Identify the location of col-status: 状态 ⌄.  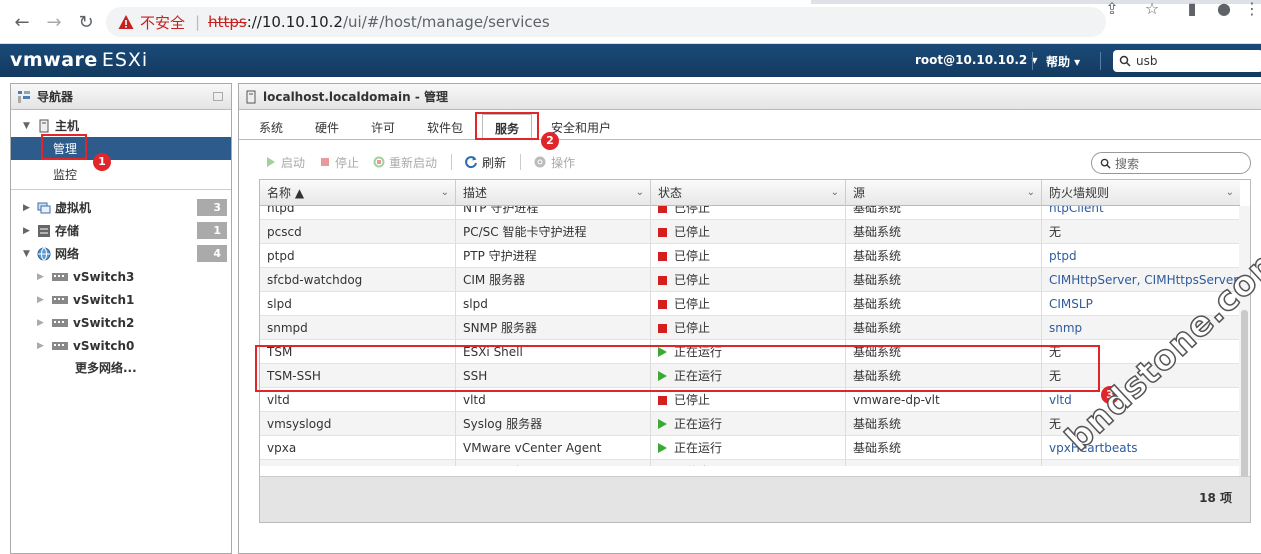
(748, 193).